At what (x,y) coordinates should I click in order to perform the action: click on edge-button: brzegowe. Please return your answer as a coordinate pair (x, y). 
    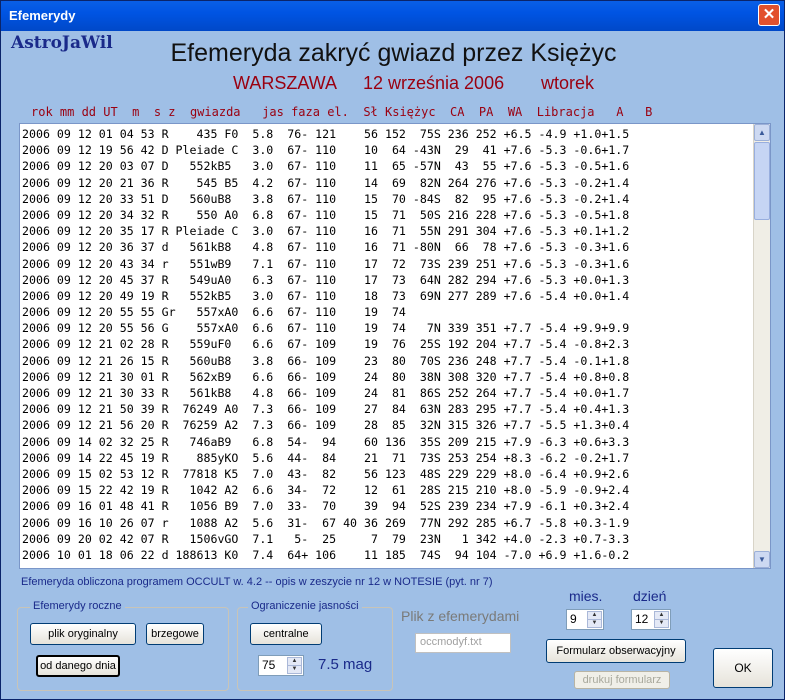
    Looking at the image, I should click on (175, 634).